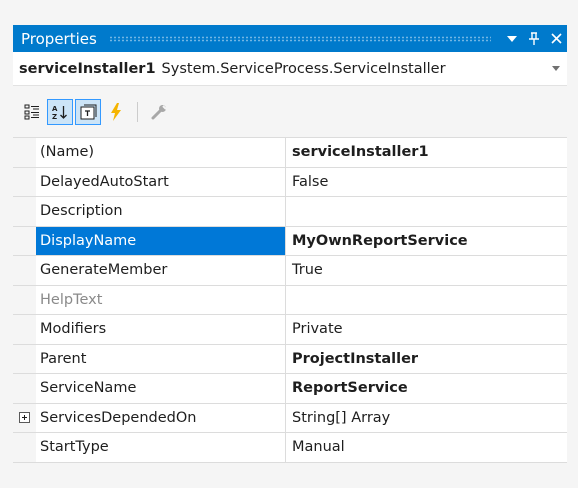 The height and width of the screenshot is (488, 578). Describe the element at coordinates (59, 38) in the screenshot. I see `panel-title: Properties` at that location.